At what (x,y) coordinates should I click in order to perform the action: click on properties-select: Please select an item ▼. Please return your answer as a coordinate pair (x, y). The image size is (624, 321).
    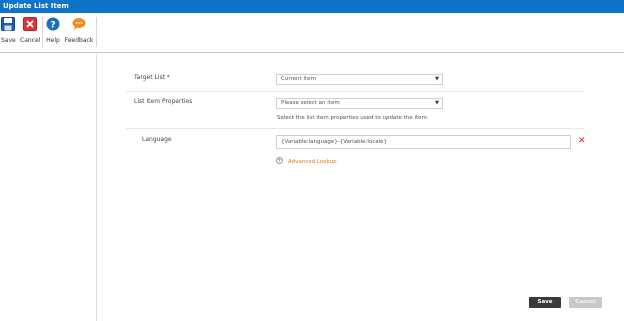
    Looking at the image, I should click on (359, 103).